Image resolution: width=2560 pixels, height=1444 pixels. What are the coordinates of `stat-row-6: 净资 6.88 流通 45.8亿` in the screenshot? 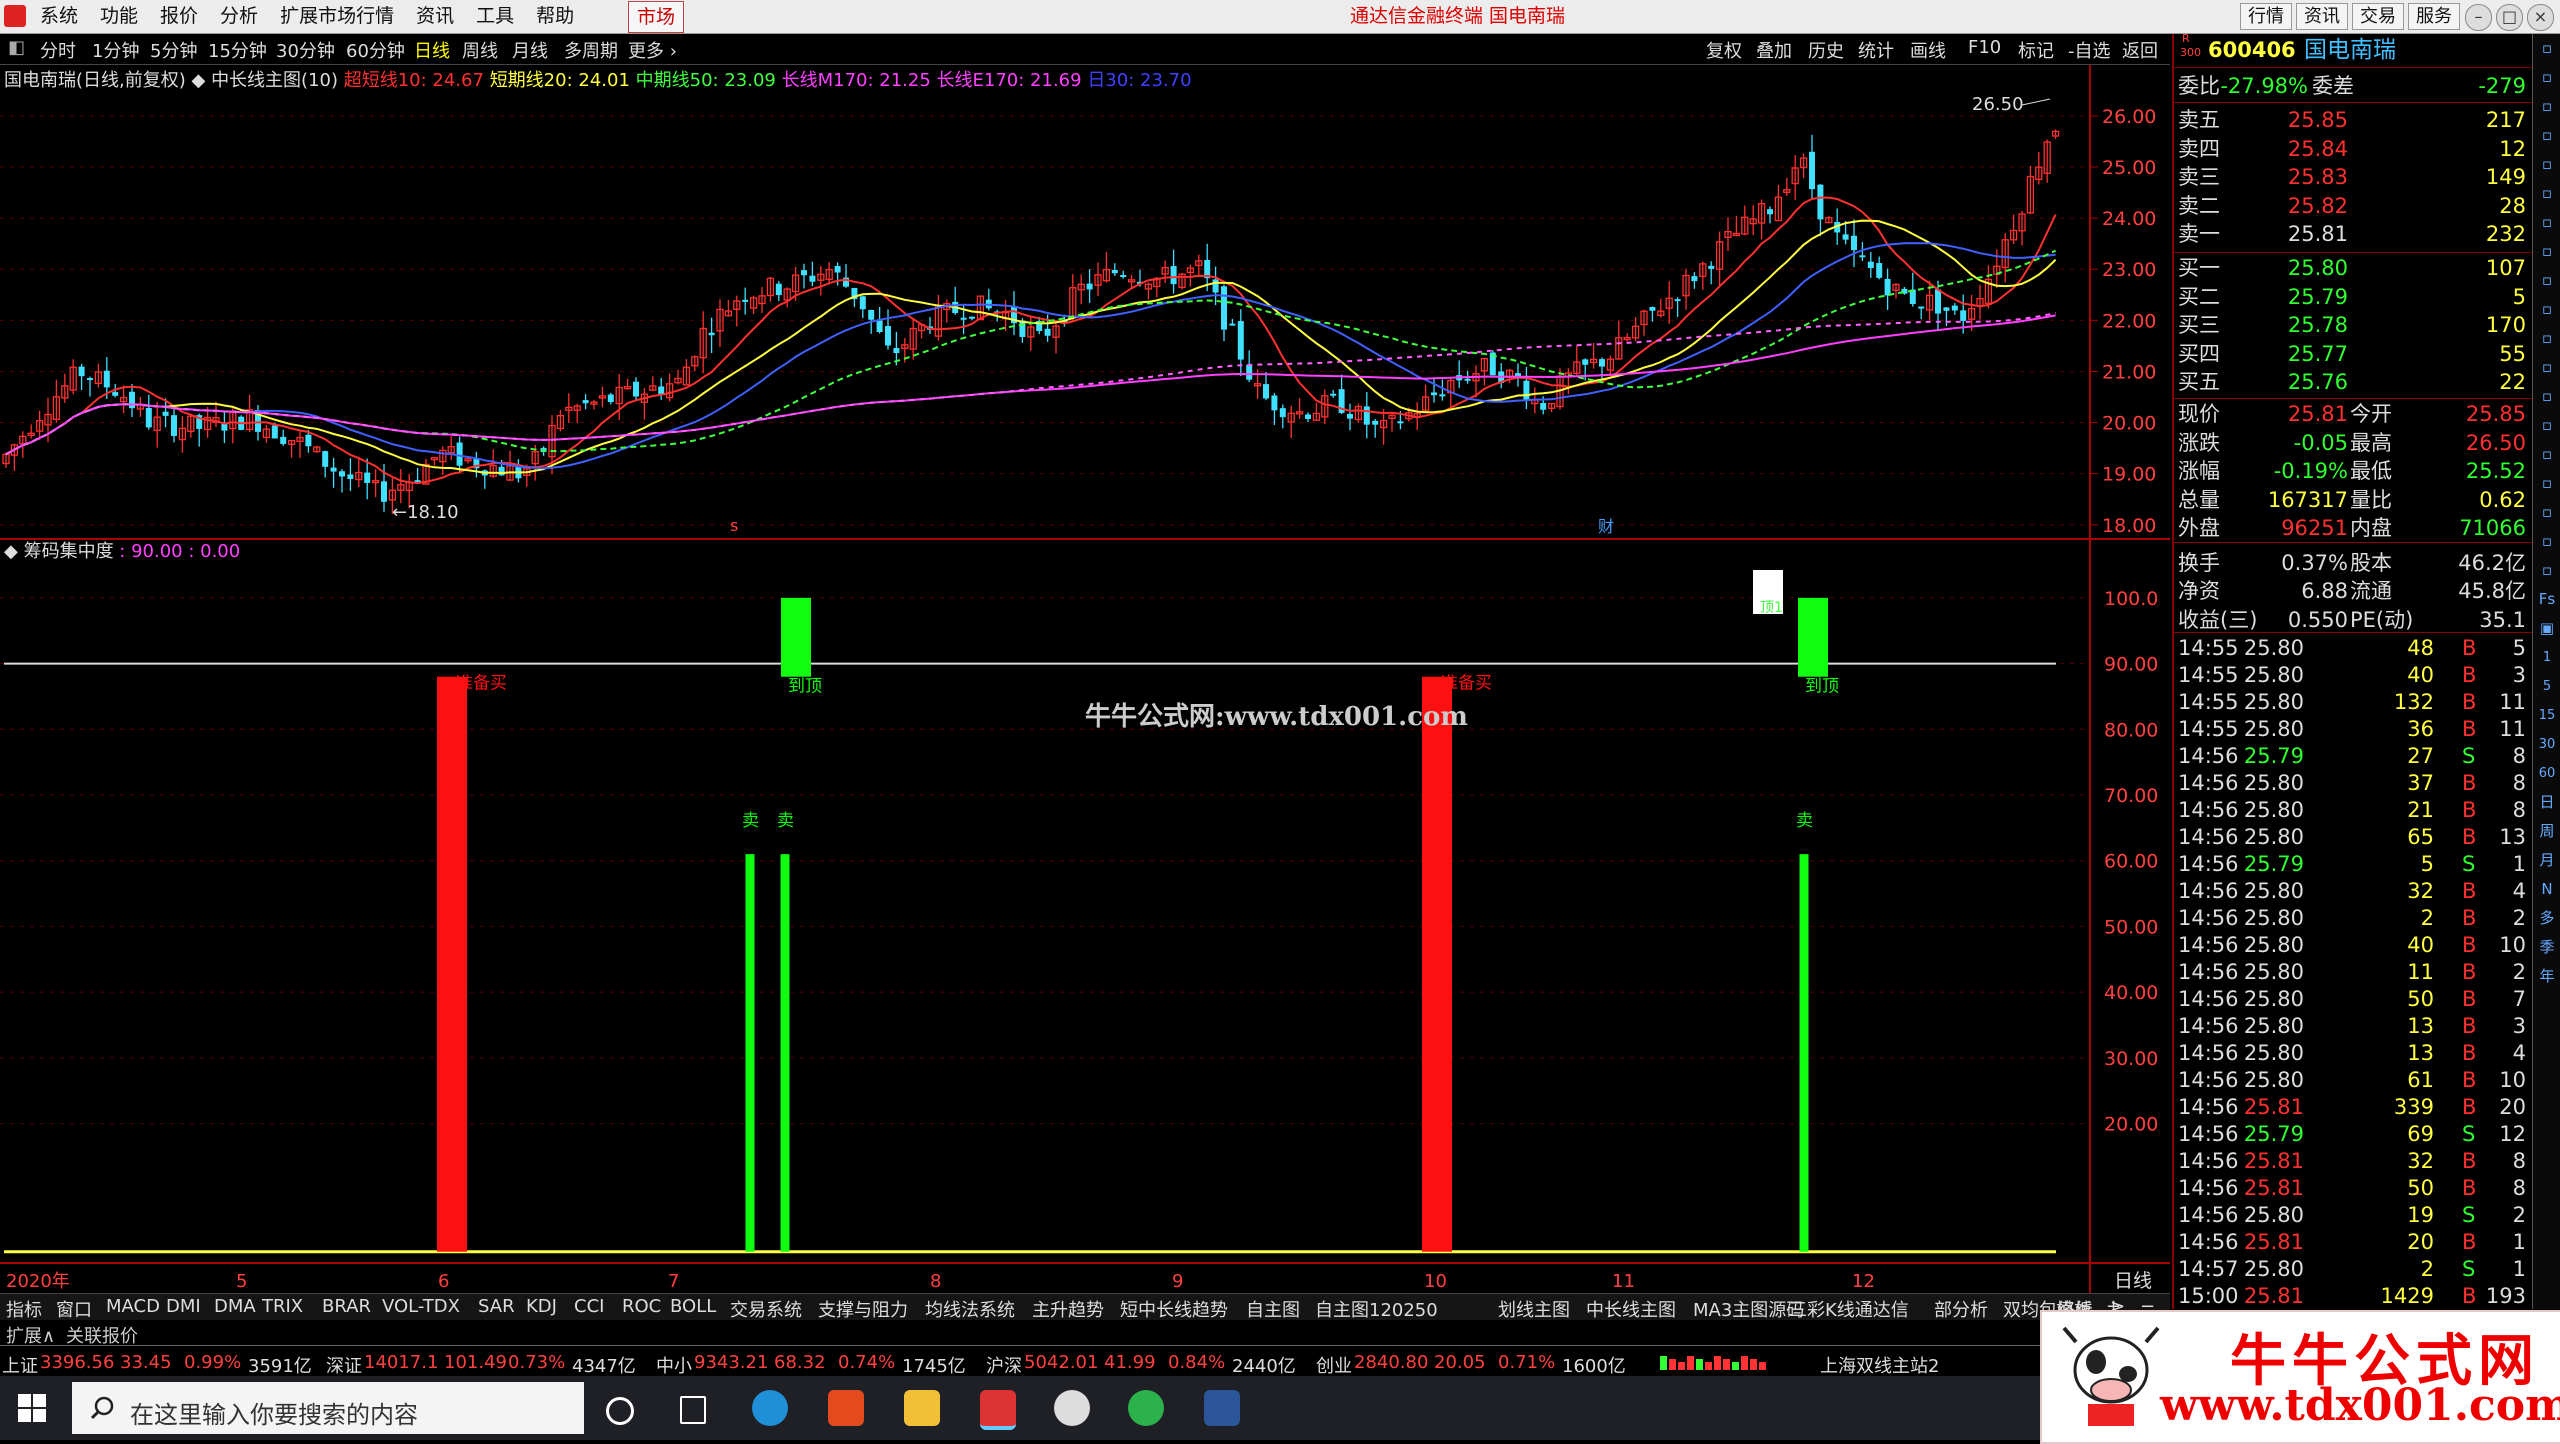 It's located at (2353, 591).